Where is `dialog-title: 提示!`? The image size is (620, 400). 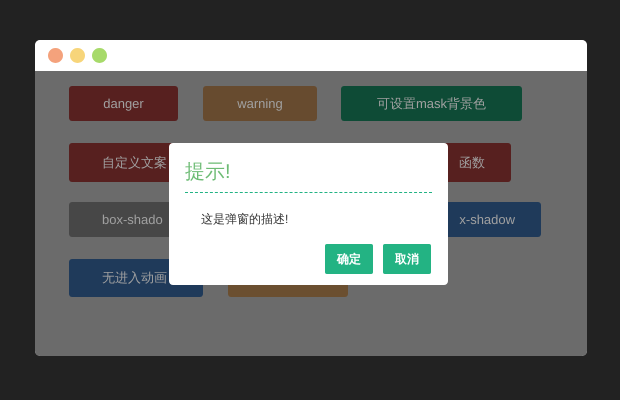
dialog-title: 提示! is located at coordinates (308, 176).